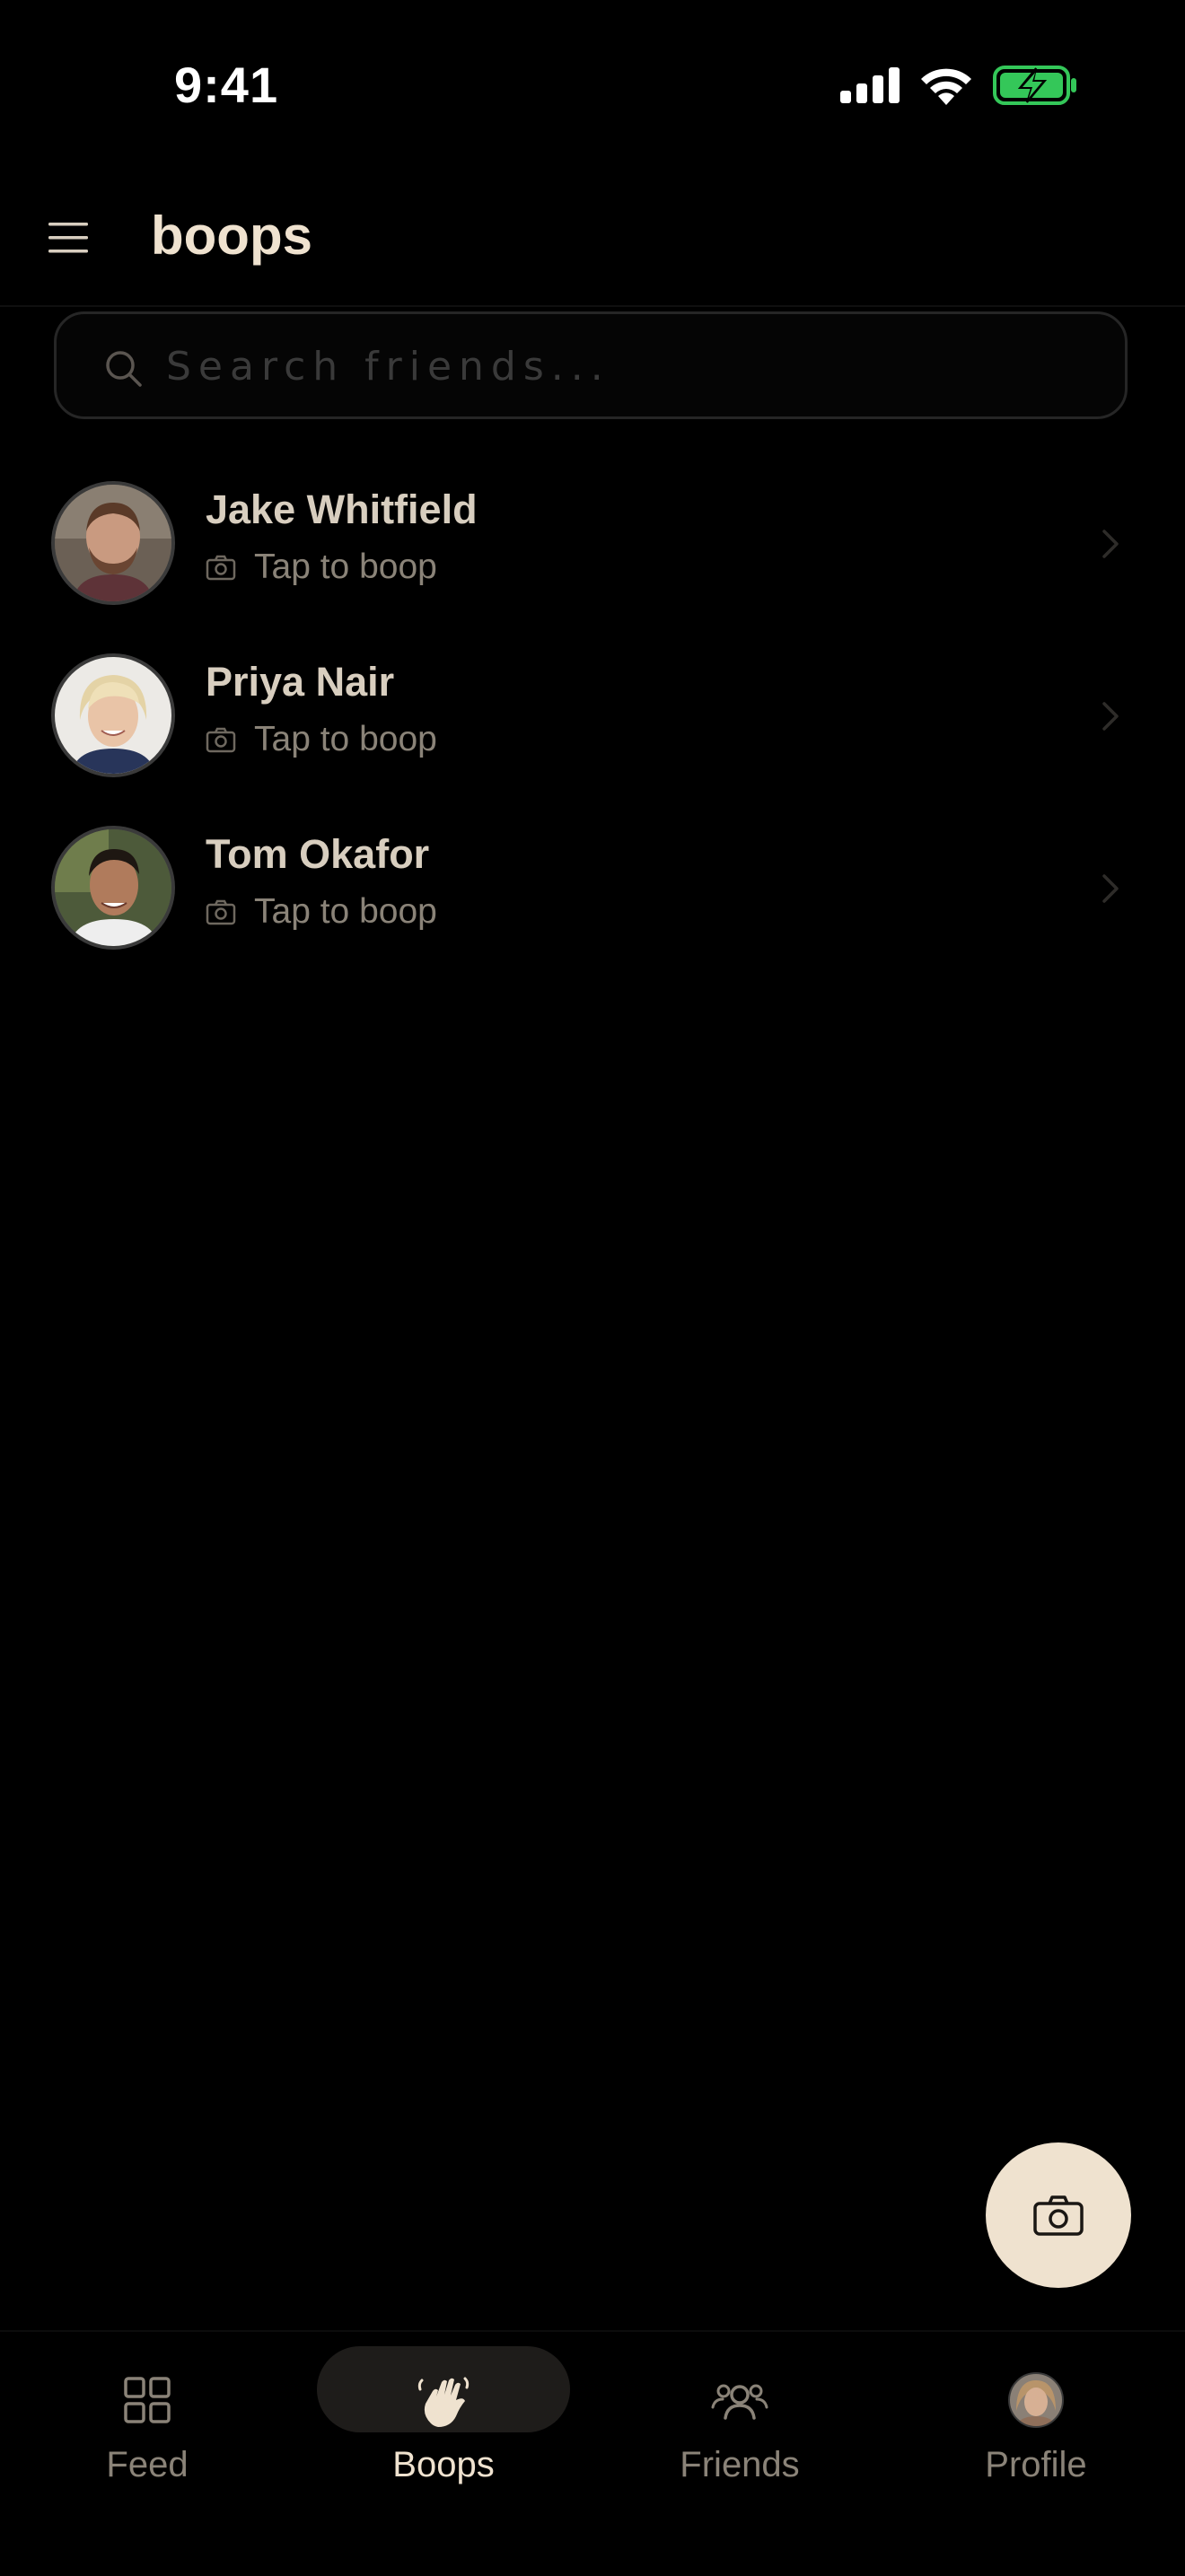 The image size is (1185, 2576). What do you see at coordinates (443, 2464) in the screenshot?
I see `tab-label: Boops` at bounding box center [443, 2464].